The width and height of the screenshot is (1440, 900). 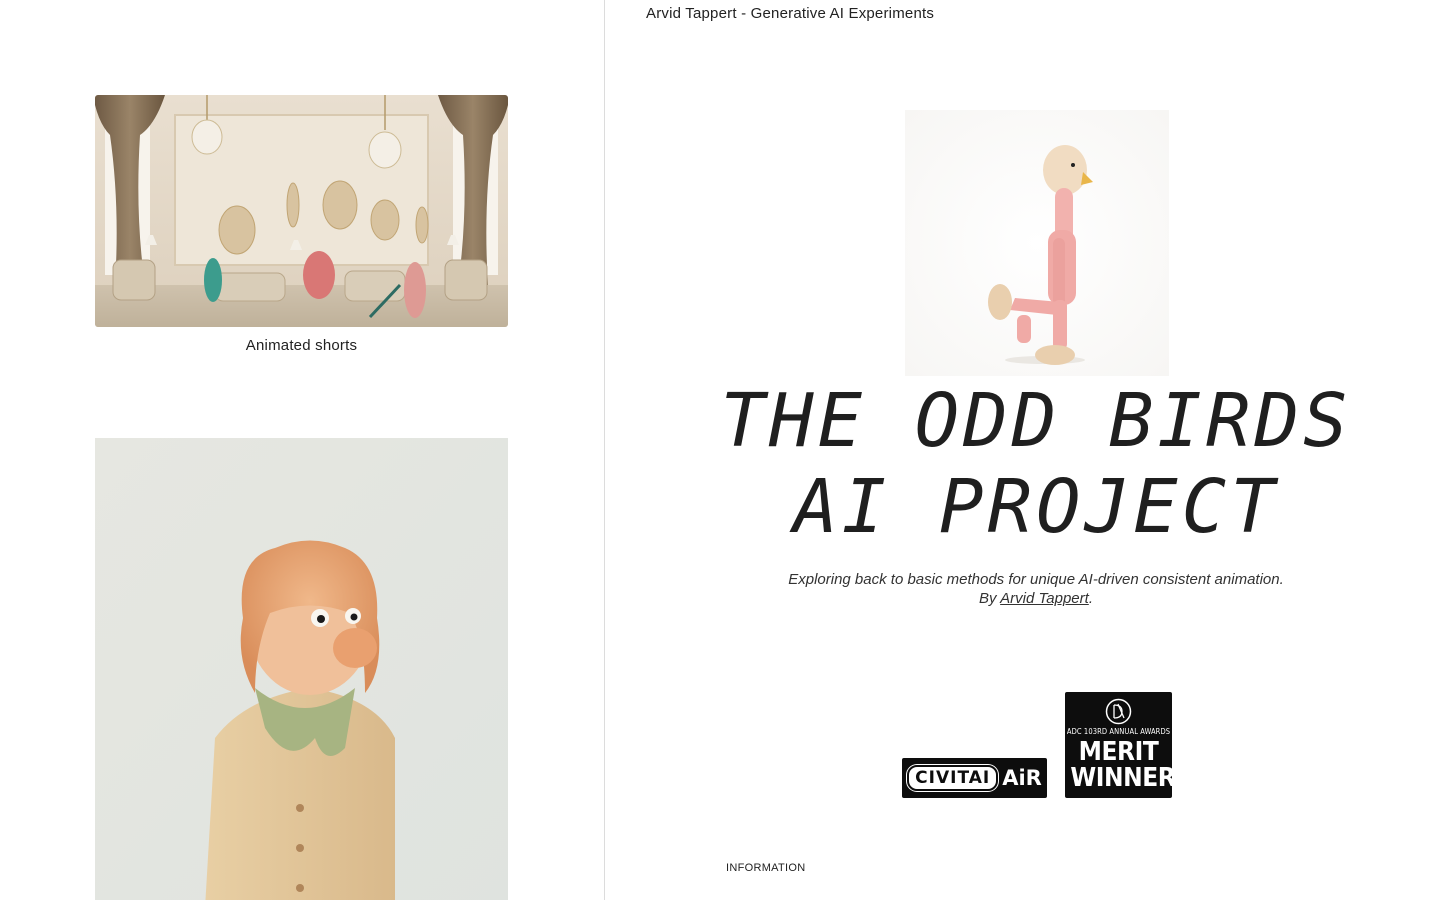 What do you see at coordinates (1090, 598) in the screenshot?
I see `subtitle-end-text: .` at bounding box center [1090, 598].